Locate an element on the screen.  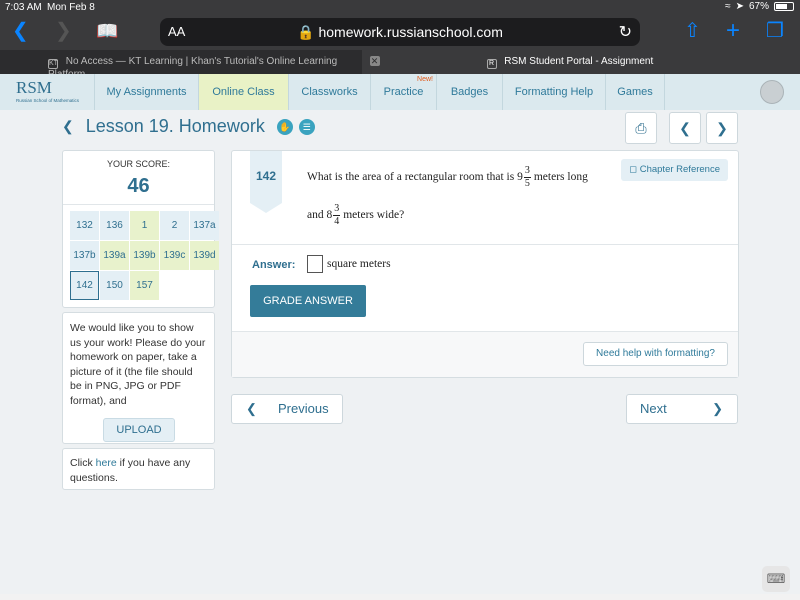
problem-cell: 142 is located at coordinates (84, 285).